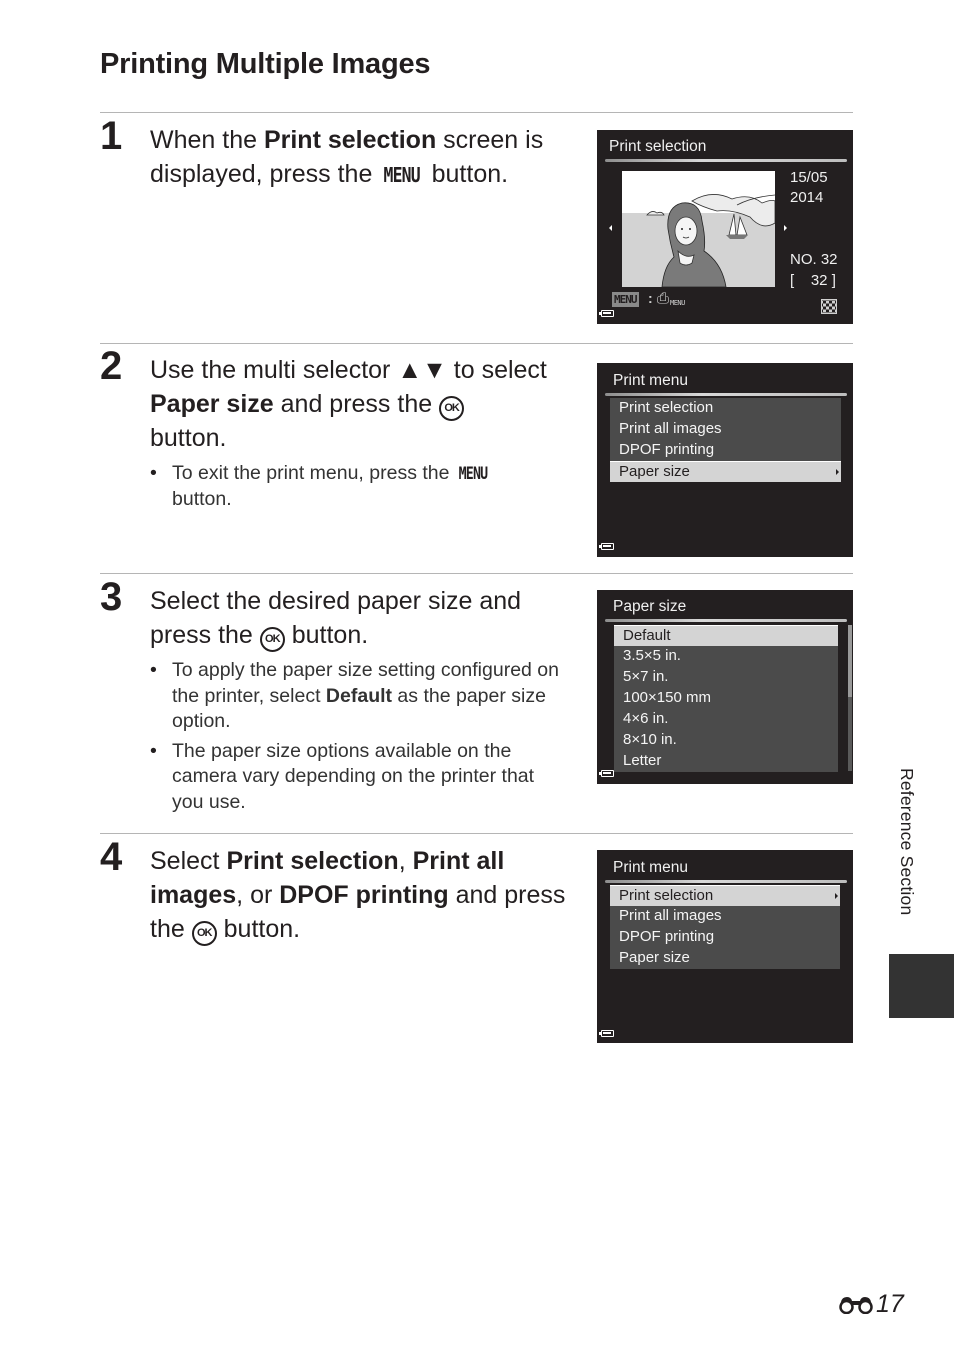  Describe the element at coordinates (111, 597) in the screenshot. I see `step-number: 3` at that location.